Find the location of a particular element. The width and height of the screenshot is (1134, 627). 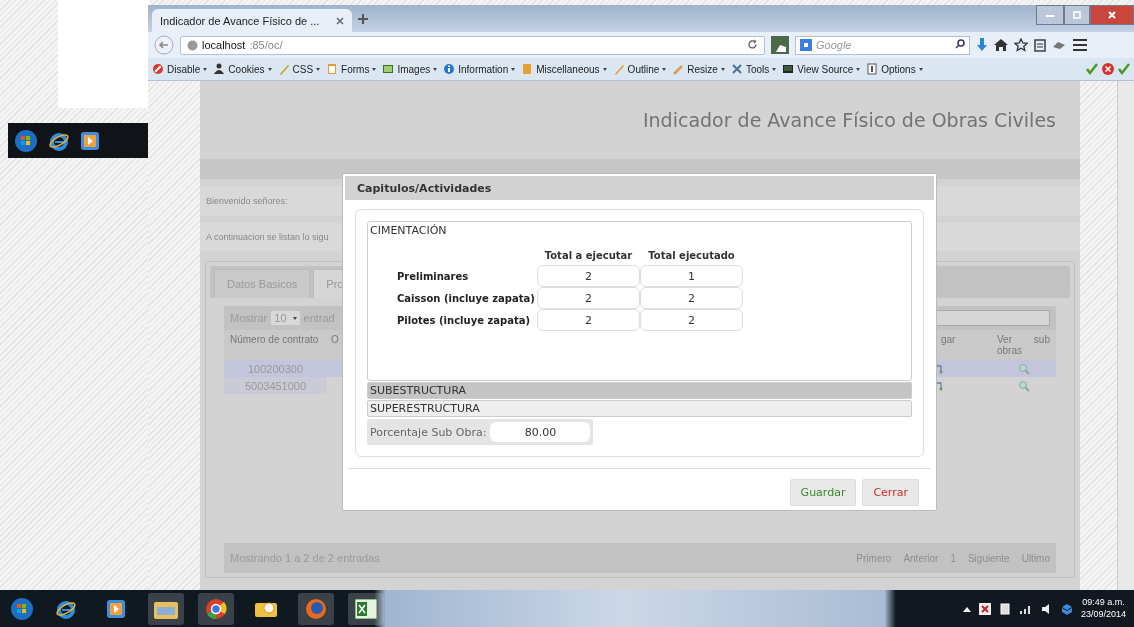

close-button: Cerrar is located at coordinates (890, 492).